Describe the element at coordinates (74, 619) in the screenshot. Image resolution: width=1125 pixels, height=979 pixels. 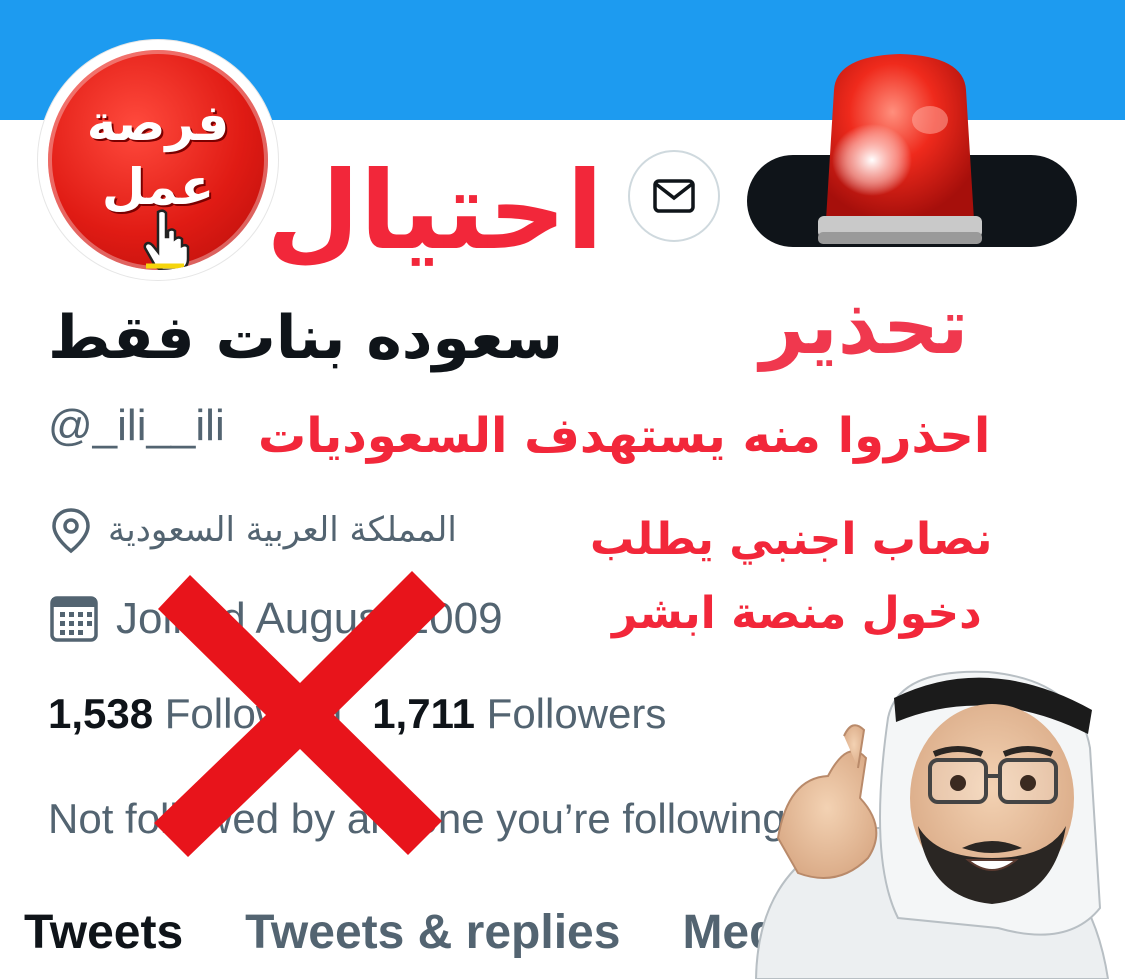
I see `calendar-icon` at that location.